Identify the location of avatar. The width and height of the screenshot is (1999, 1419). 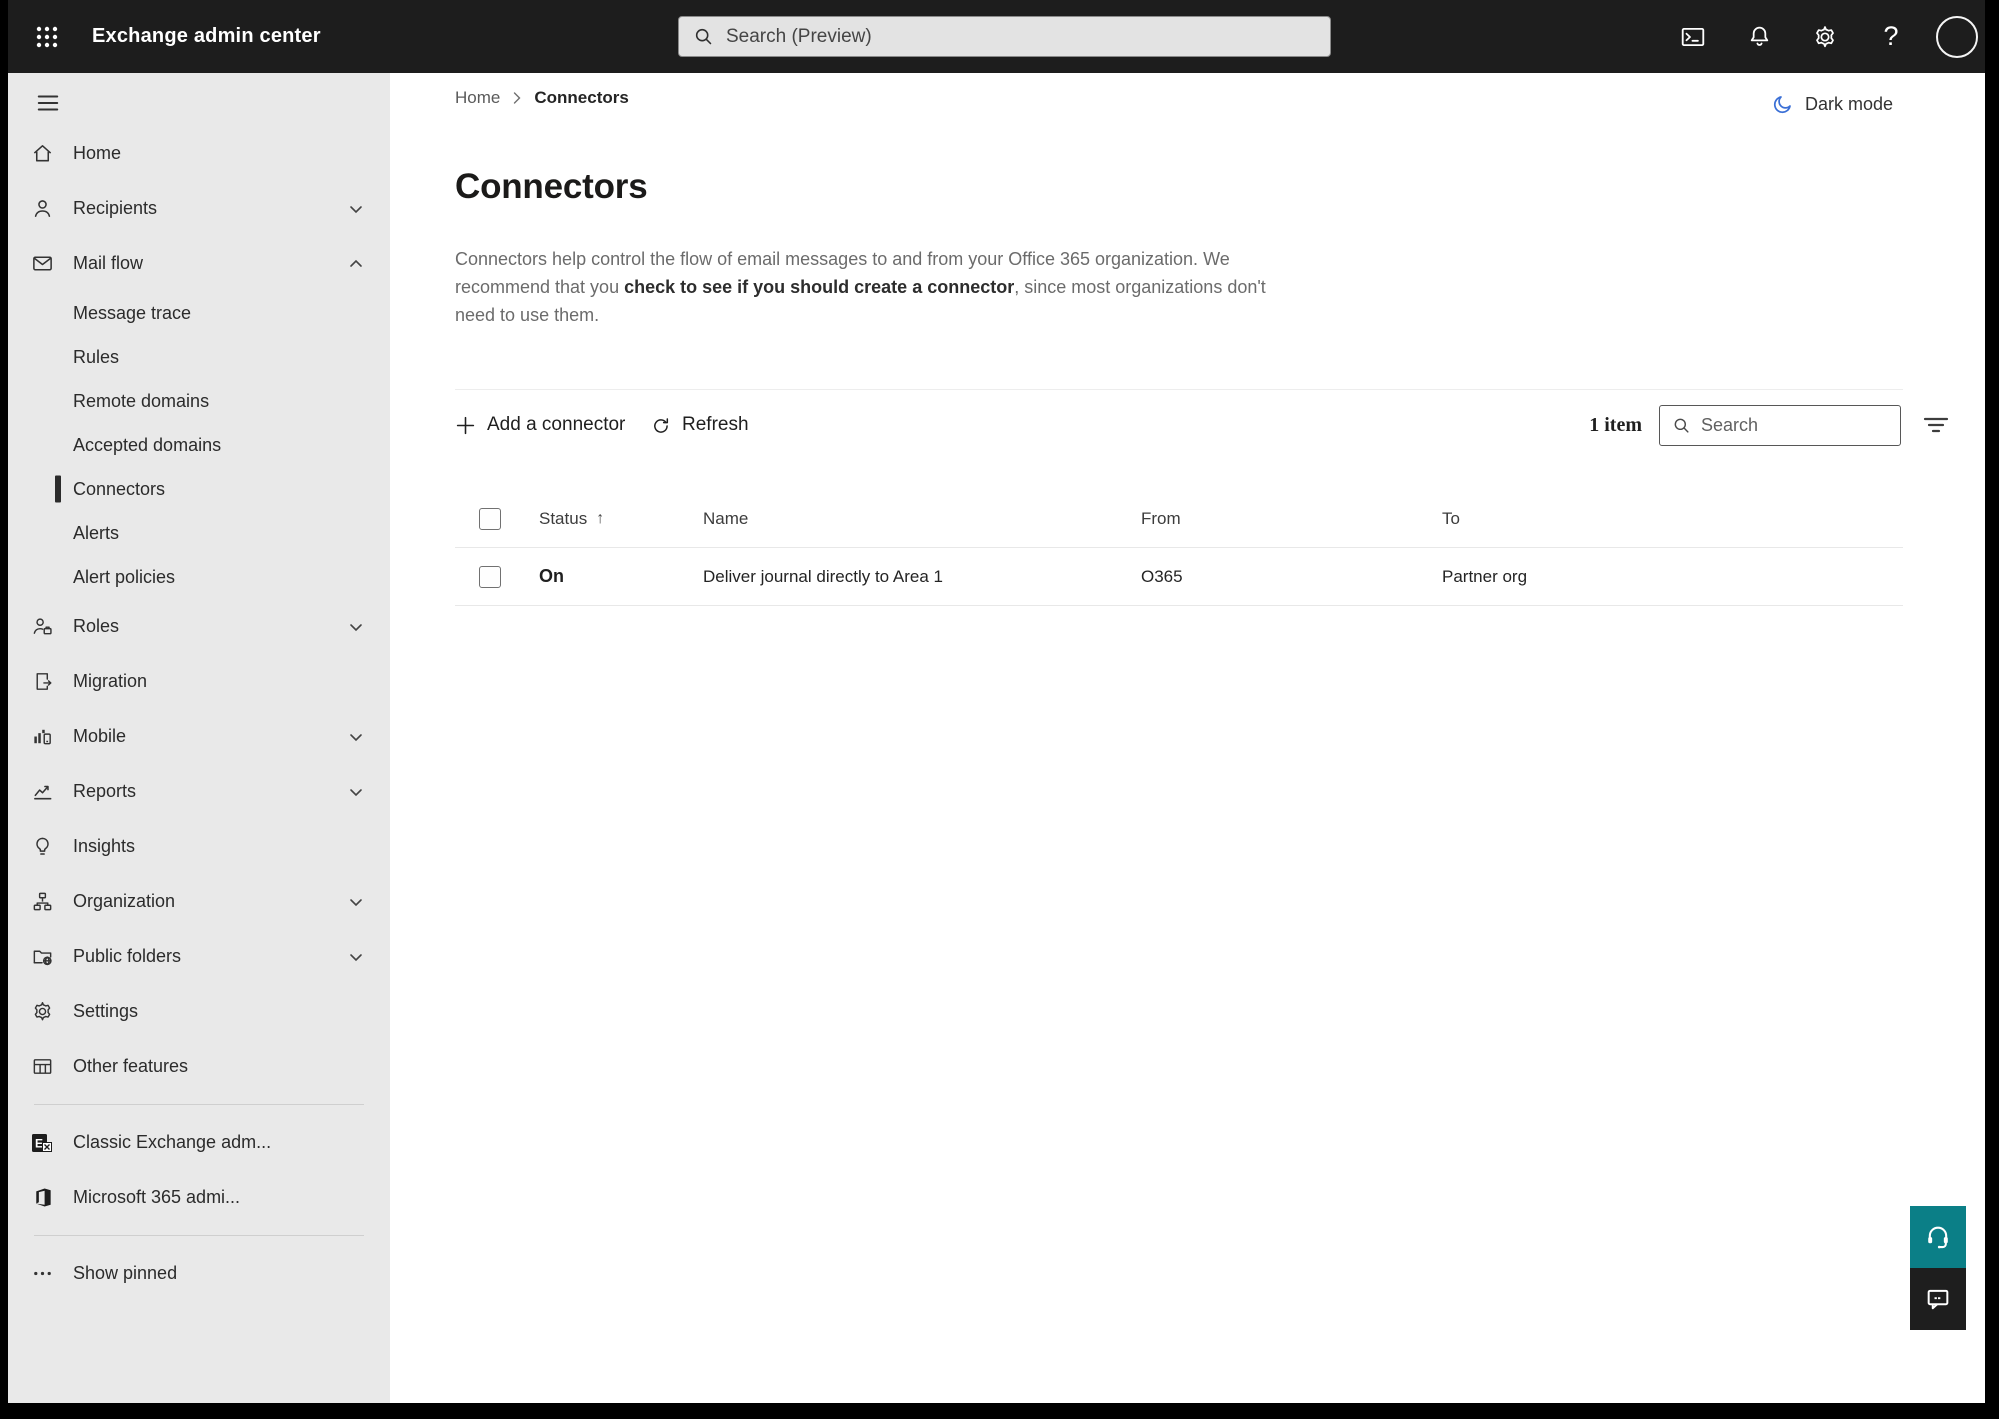
(1957, 36).